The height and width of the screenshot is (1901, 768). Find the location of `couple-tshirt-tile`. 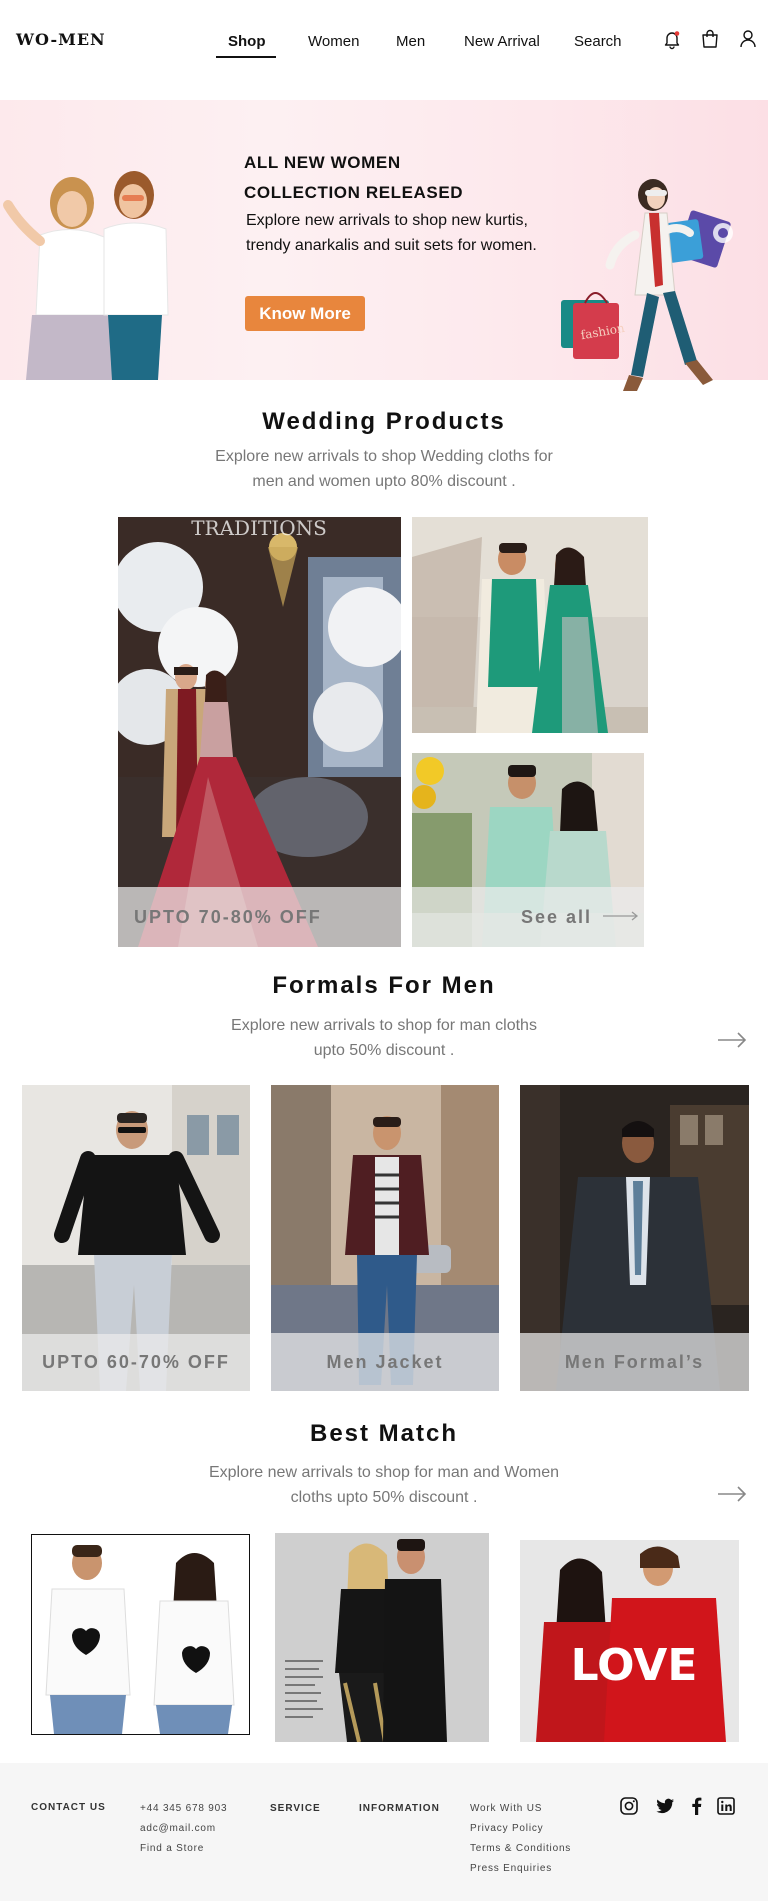

couple-tshirt-tile is located at coordinates (140, 1634).